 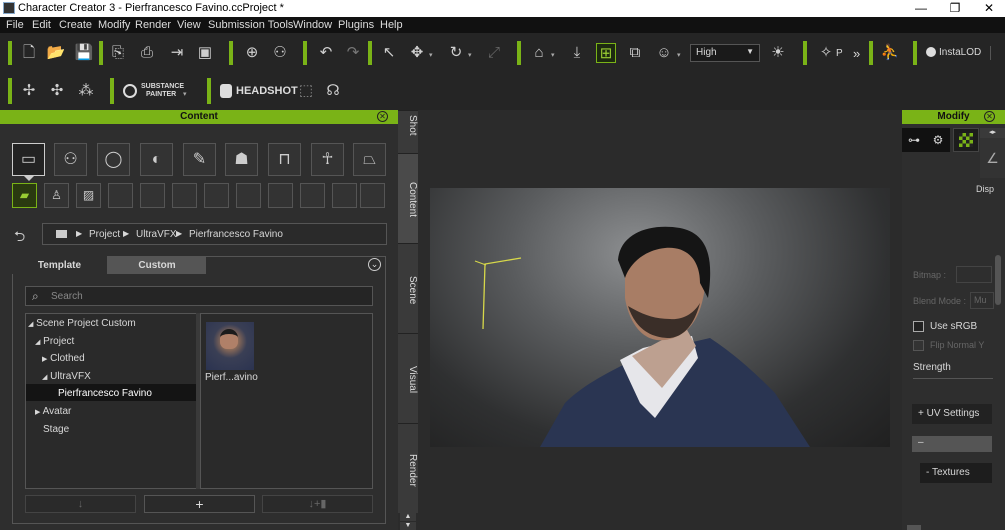 I want to click on material-category-tile: ◐, so click(x=156, y=159).